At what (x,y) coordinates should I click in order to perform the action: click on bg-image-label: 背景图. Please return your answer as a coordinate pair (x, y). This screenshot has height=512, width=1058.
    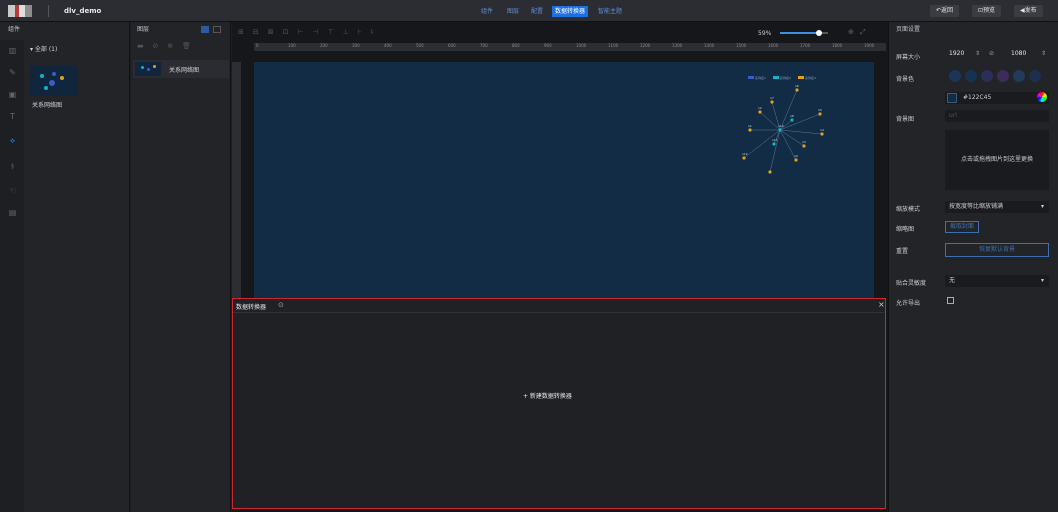
    Looking at the image, I should click on (905, 119).